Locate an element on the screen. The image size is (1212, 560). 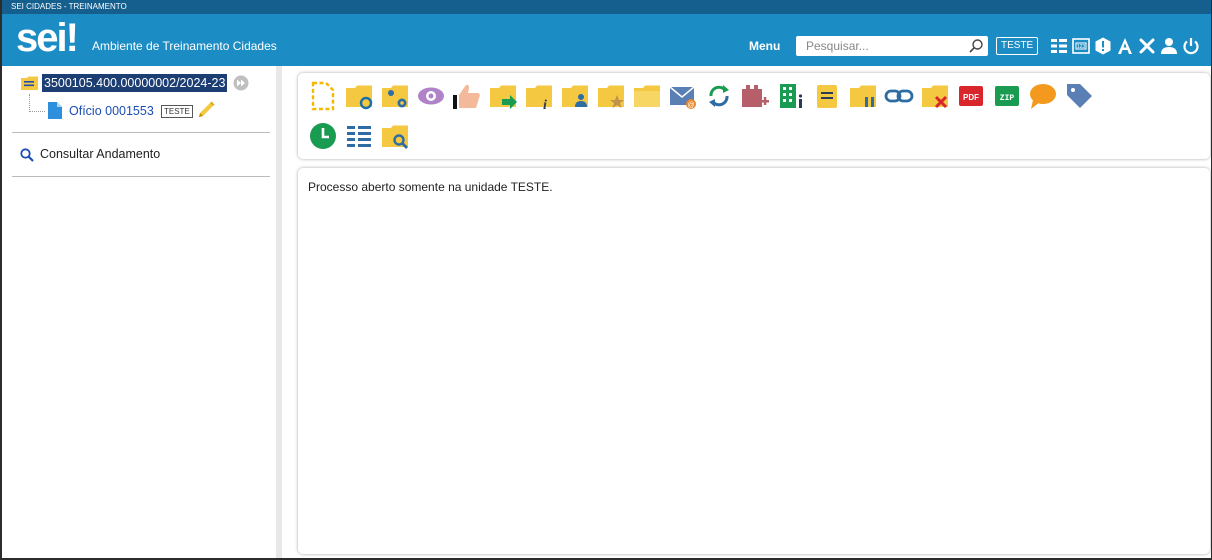
menu-button: Menu is located at coordinates (764, 46).